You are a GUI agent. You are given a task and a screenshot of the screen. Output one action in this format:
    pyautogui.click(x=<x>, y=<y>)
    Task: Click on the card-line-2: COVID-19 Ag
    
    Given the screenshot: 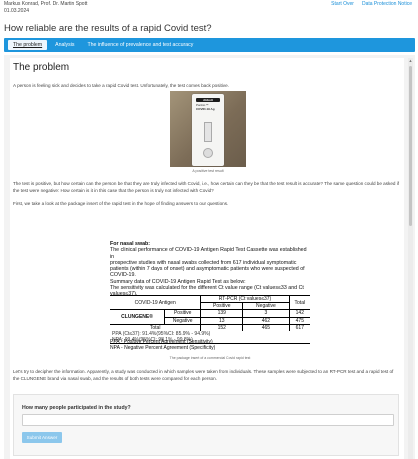 What is the action you would take?
    pyautogui.click(x=205, y=108)
    